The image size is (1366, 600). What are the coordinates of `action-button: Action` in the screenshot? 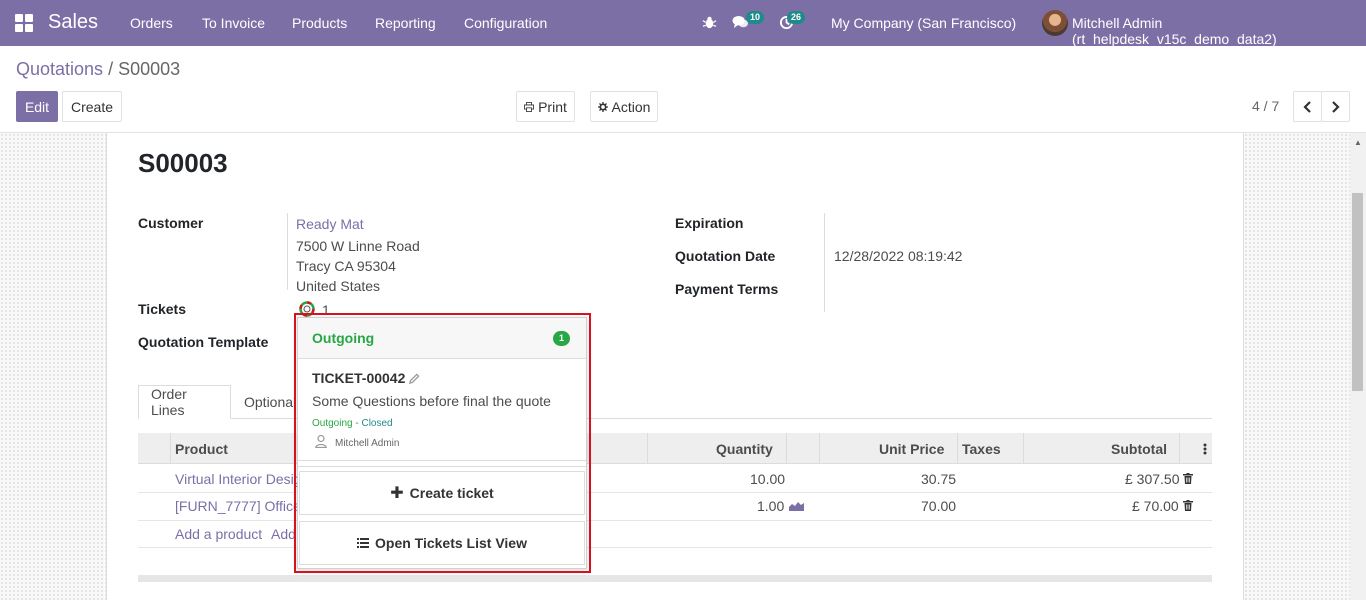 It's located at (624, 106).